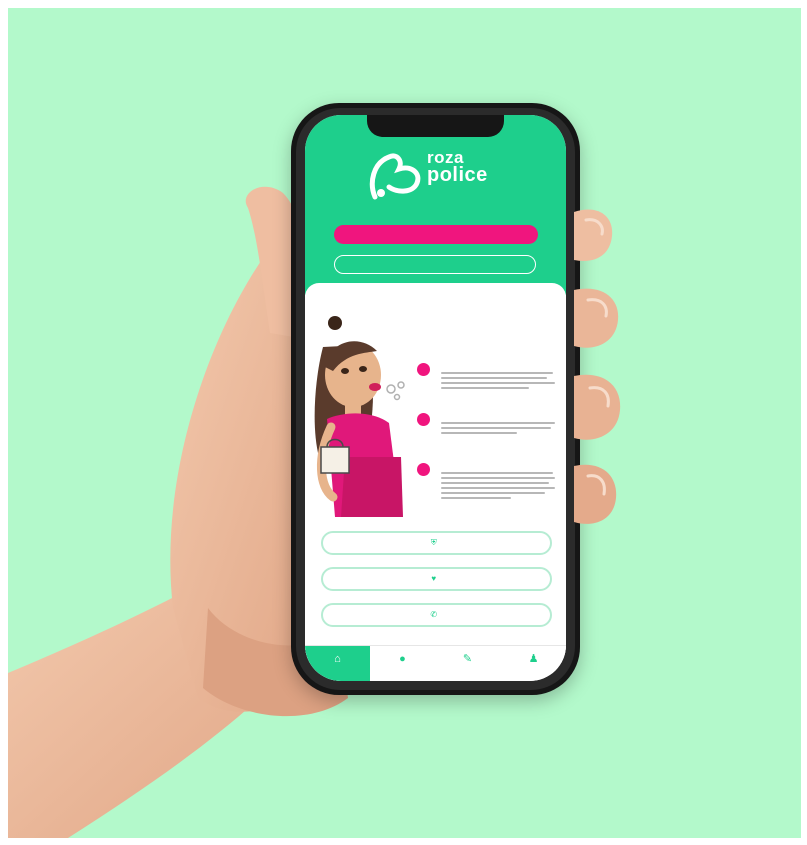  I want to click on user-icon: ♟, so click(533, 659).